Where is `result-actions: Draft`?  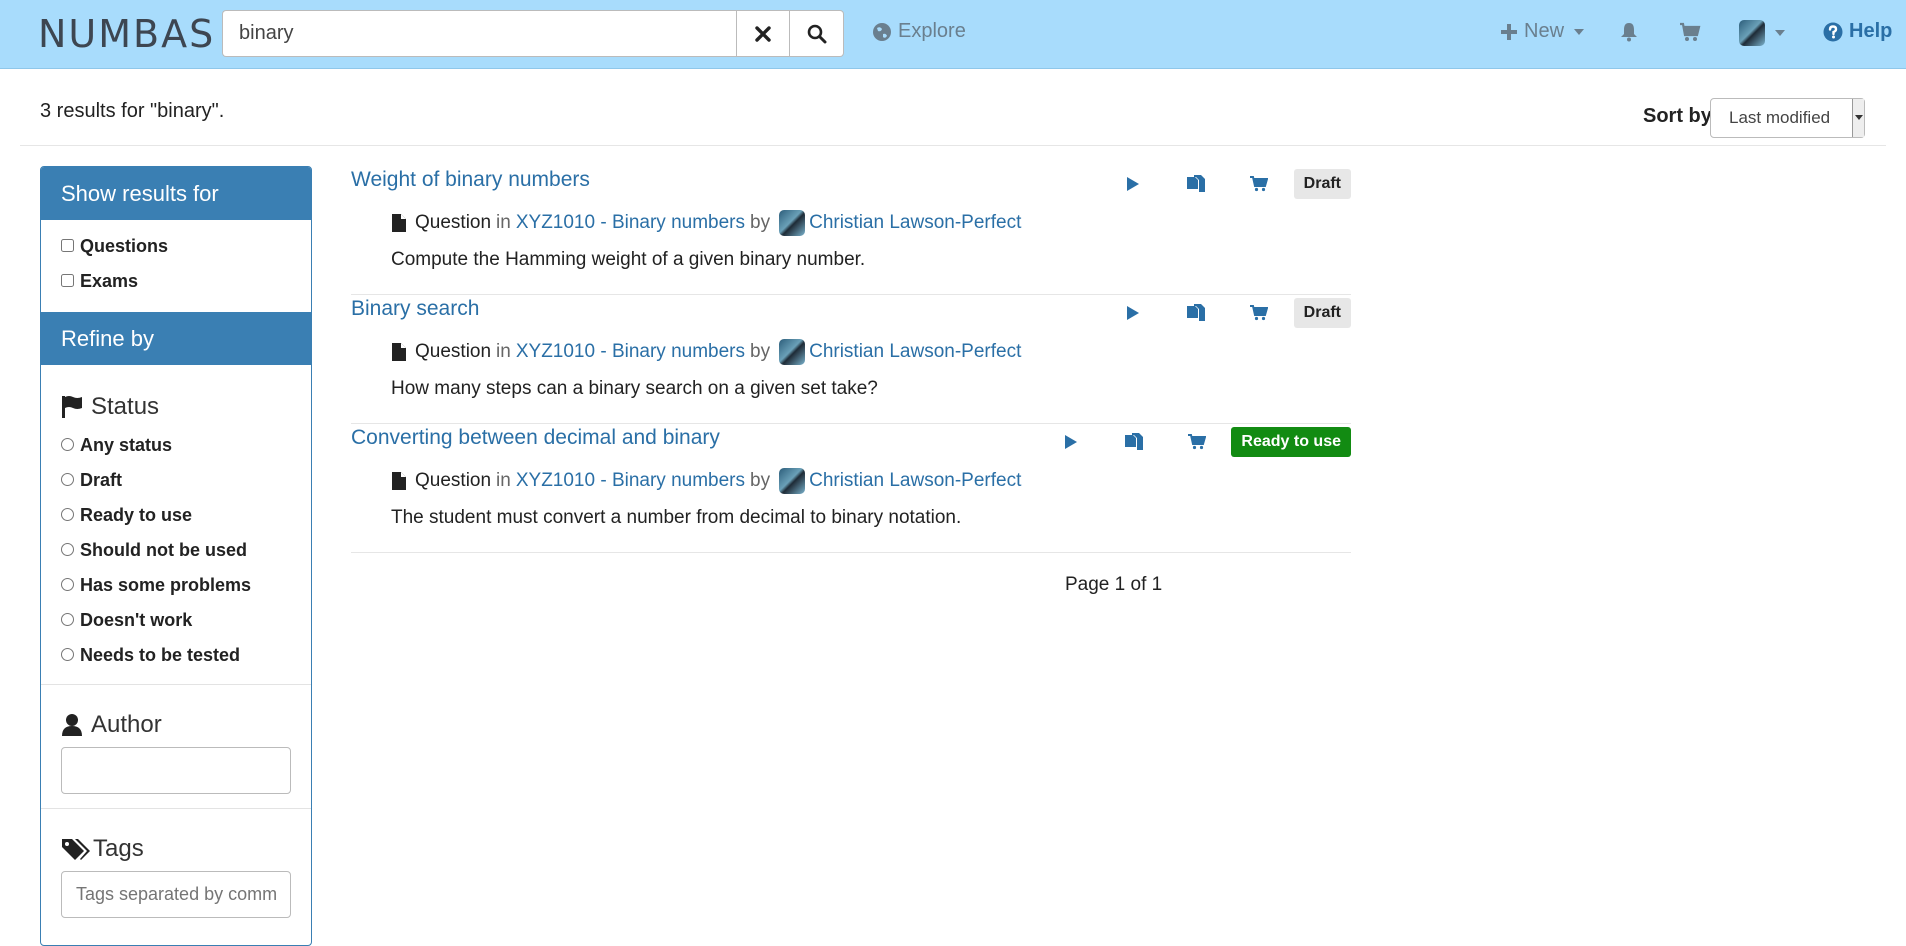
result-actions: Draft is located at coordinates (1226, 184).